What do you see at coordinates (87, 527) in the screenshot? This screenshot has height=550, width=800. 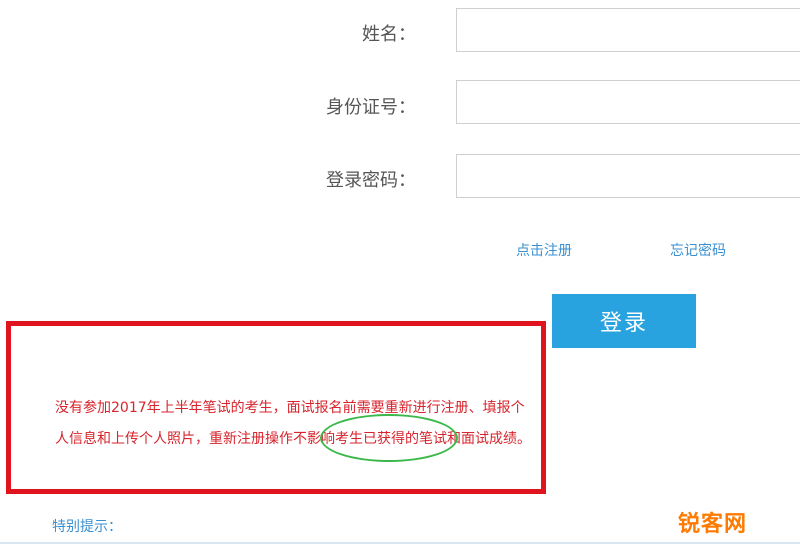 I see `special-tip-label: 特别提示：` at bounding box center [87, 527].